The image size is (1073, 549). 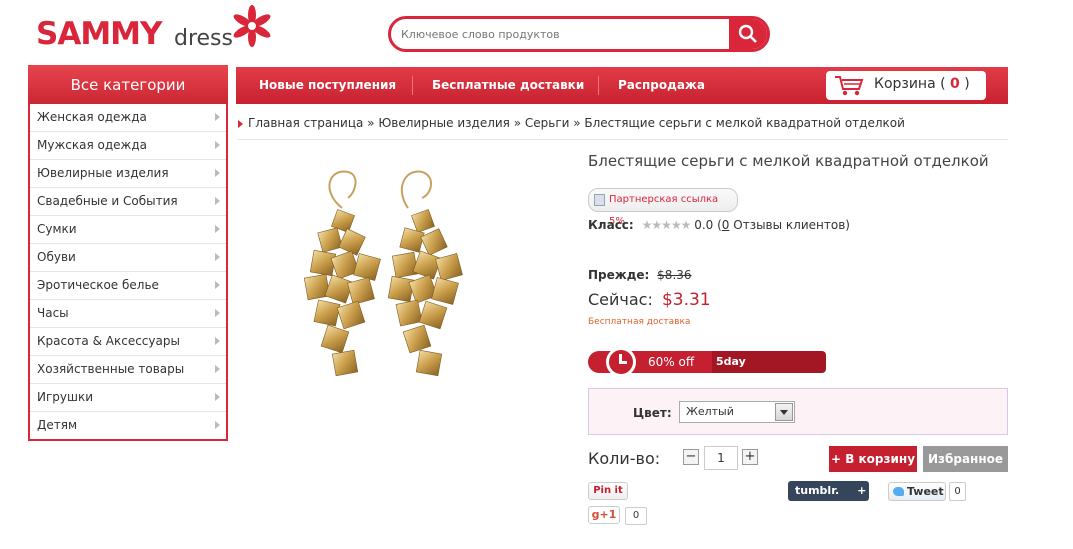 I want to click on product-image, so click(x=401, y=275).